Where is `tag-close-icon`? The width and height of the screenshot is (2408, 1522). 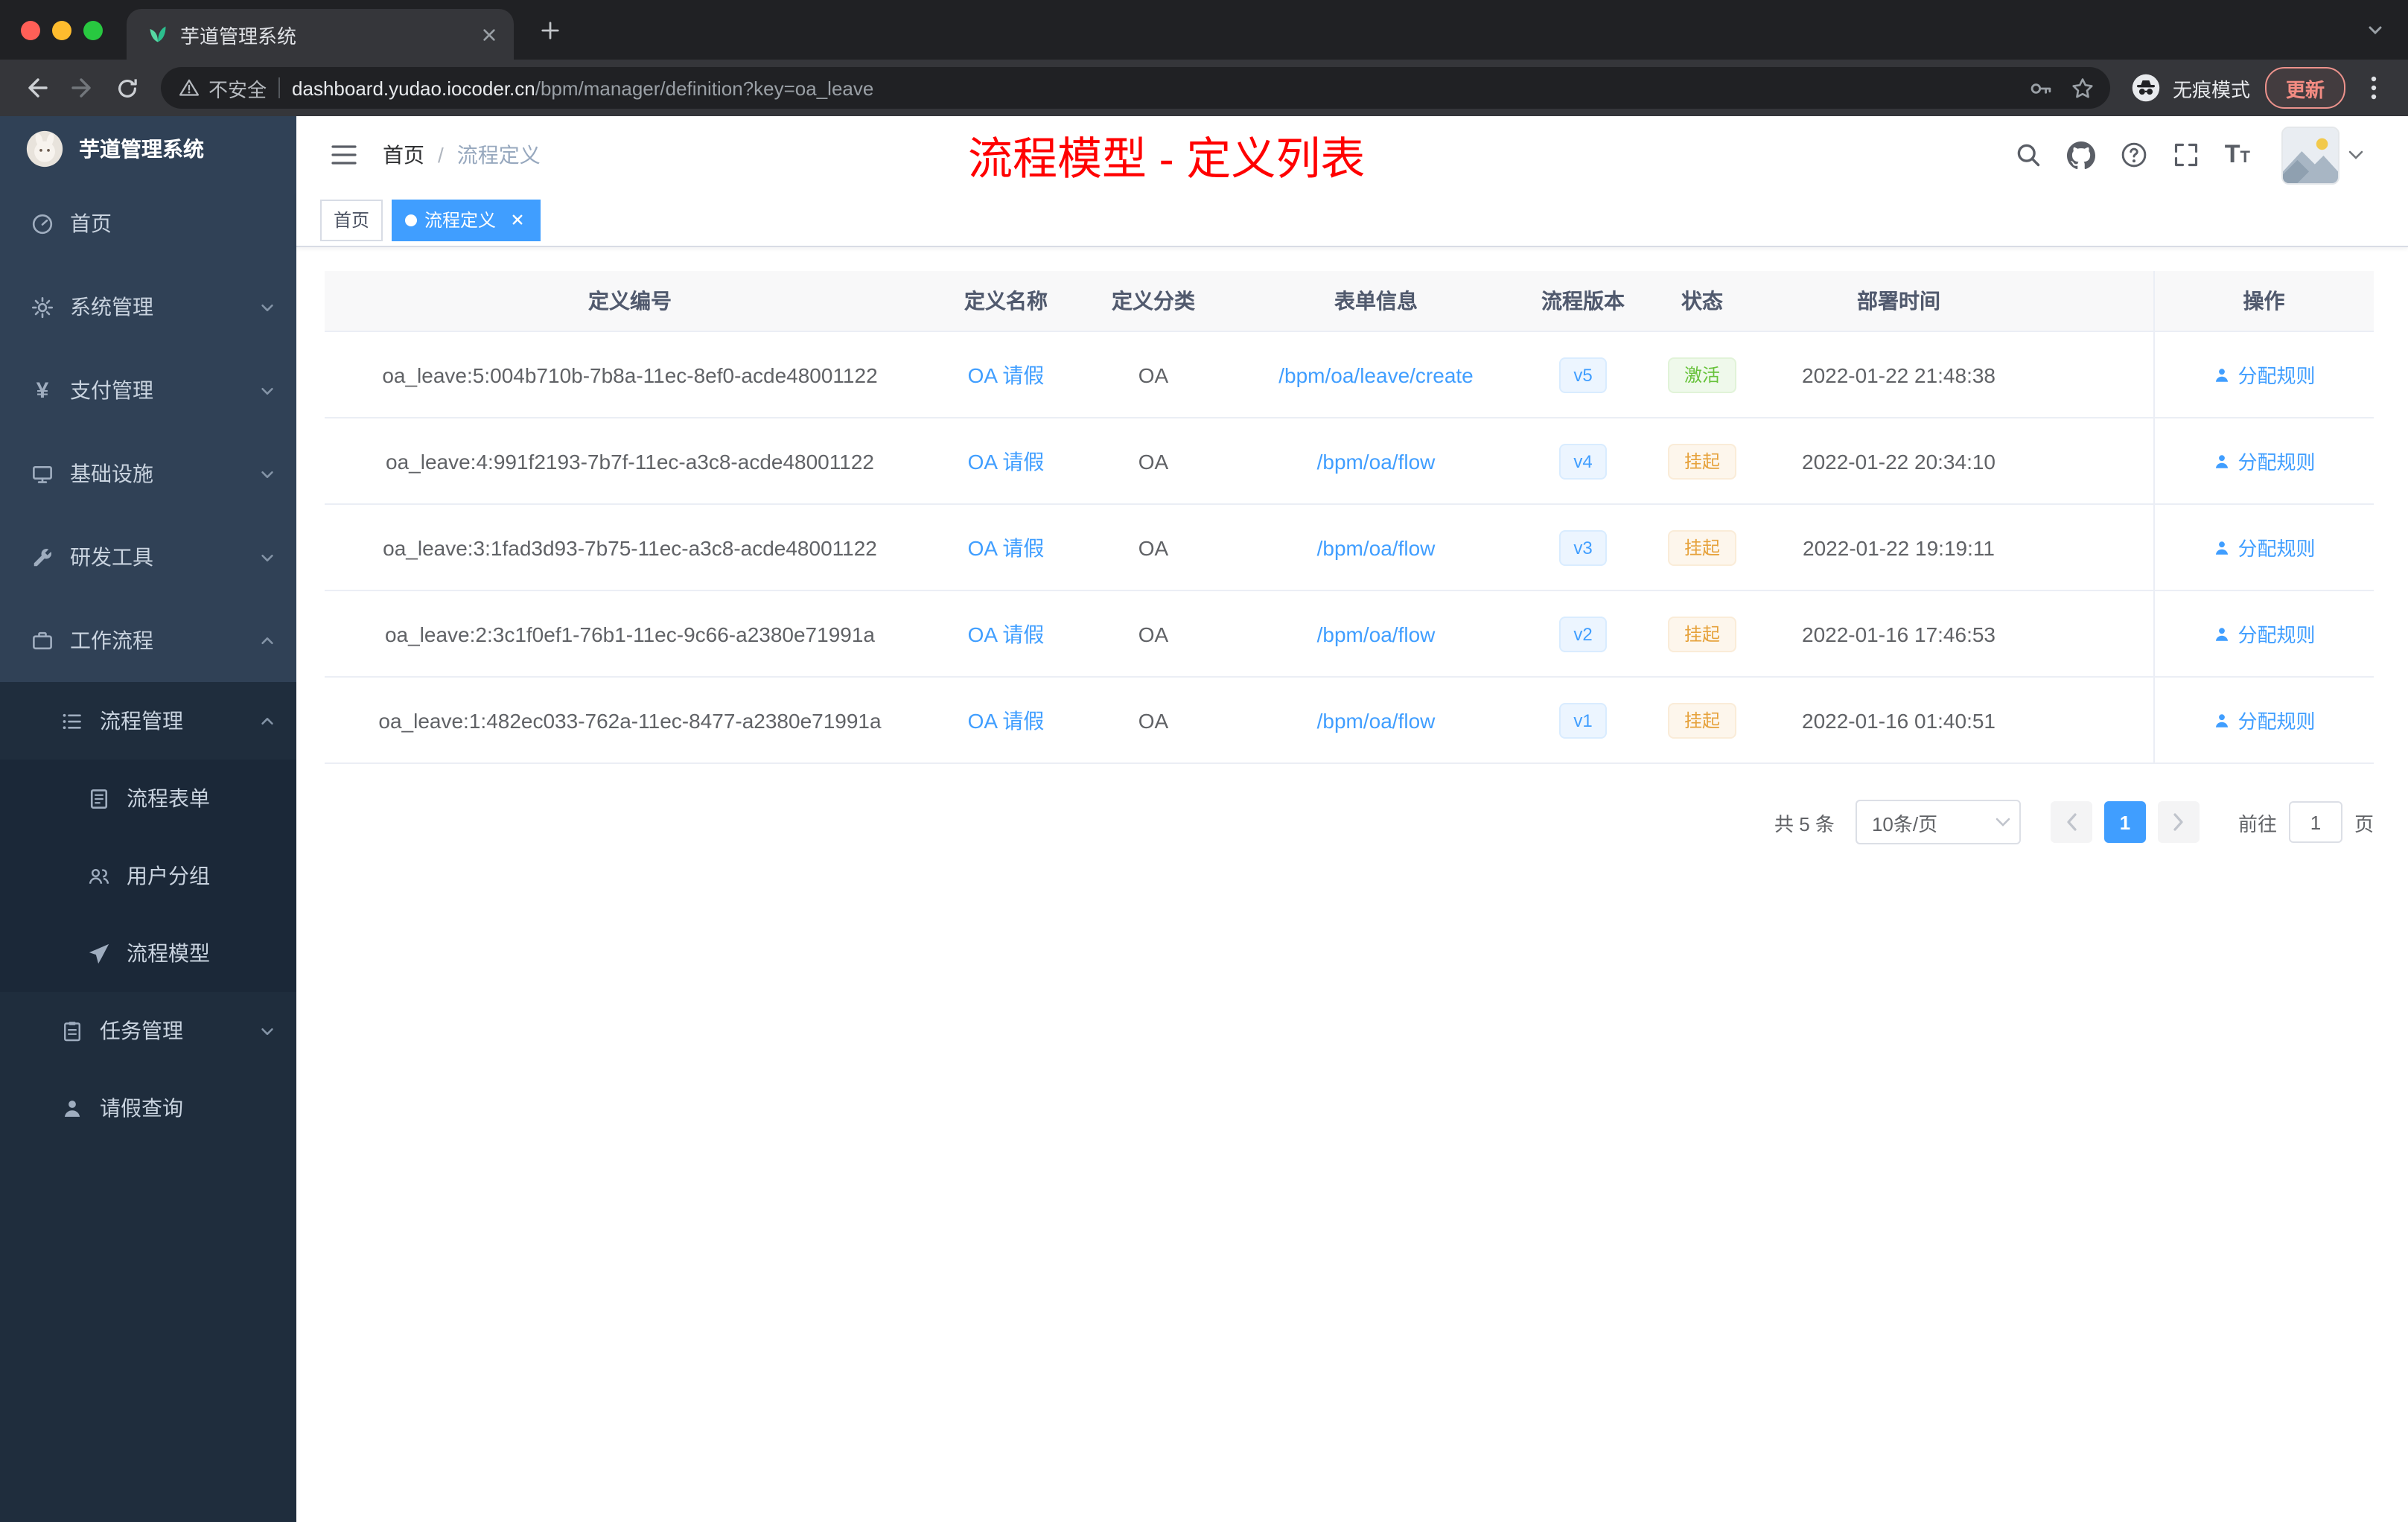 tag-close-icon is located at coordinates (516, 219).